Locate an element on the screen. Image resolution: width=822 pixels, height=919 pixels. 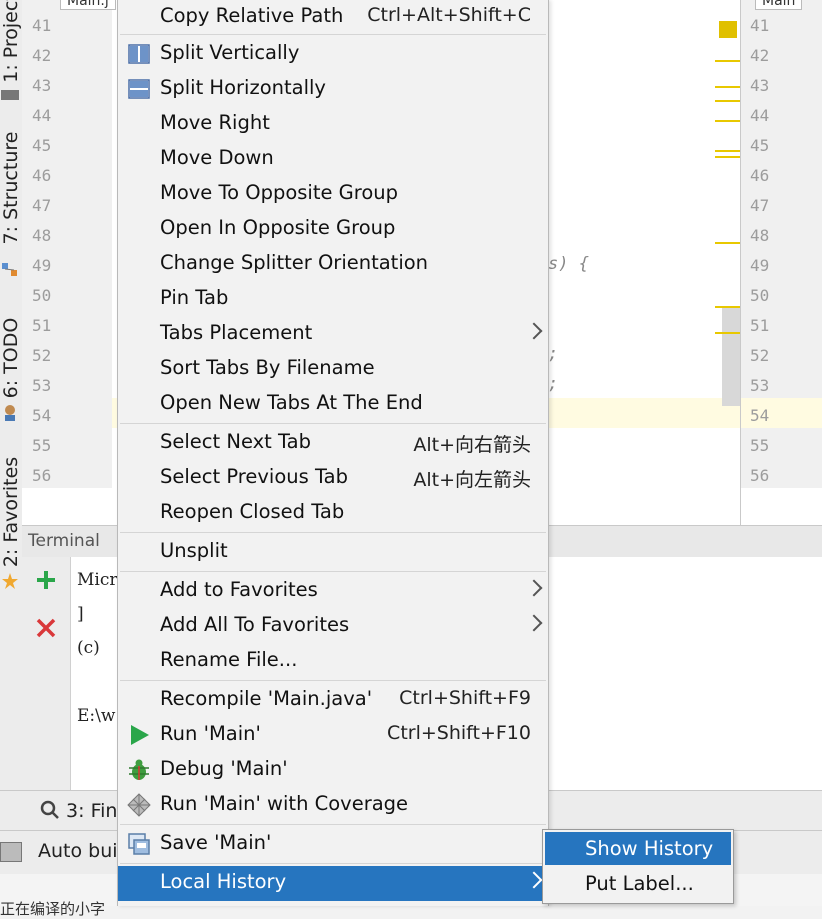
menu-item-open-in-opposite-group: Open In Opposite Group is located at coordinates (333, 229).